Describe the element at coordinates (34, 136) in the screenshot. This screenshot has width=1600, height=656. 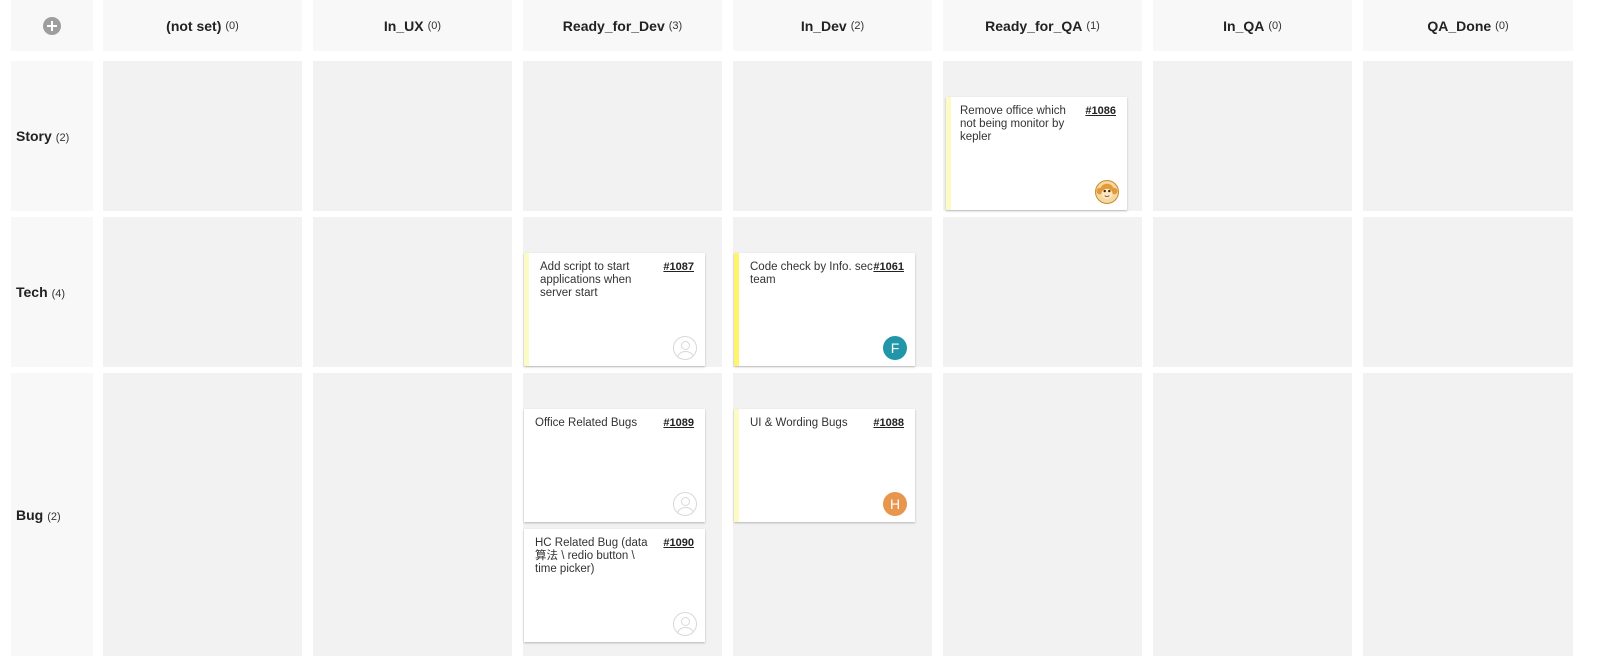
I see `row-name: Story` at that location.